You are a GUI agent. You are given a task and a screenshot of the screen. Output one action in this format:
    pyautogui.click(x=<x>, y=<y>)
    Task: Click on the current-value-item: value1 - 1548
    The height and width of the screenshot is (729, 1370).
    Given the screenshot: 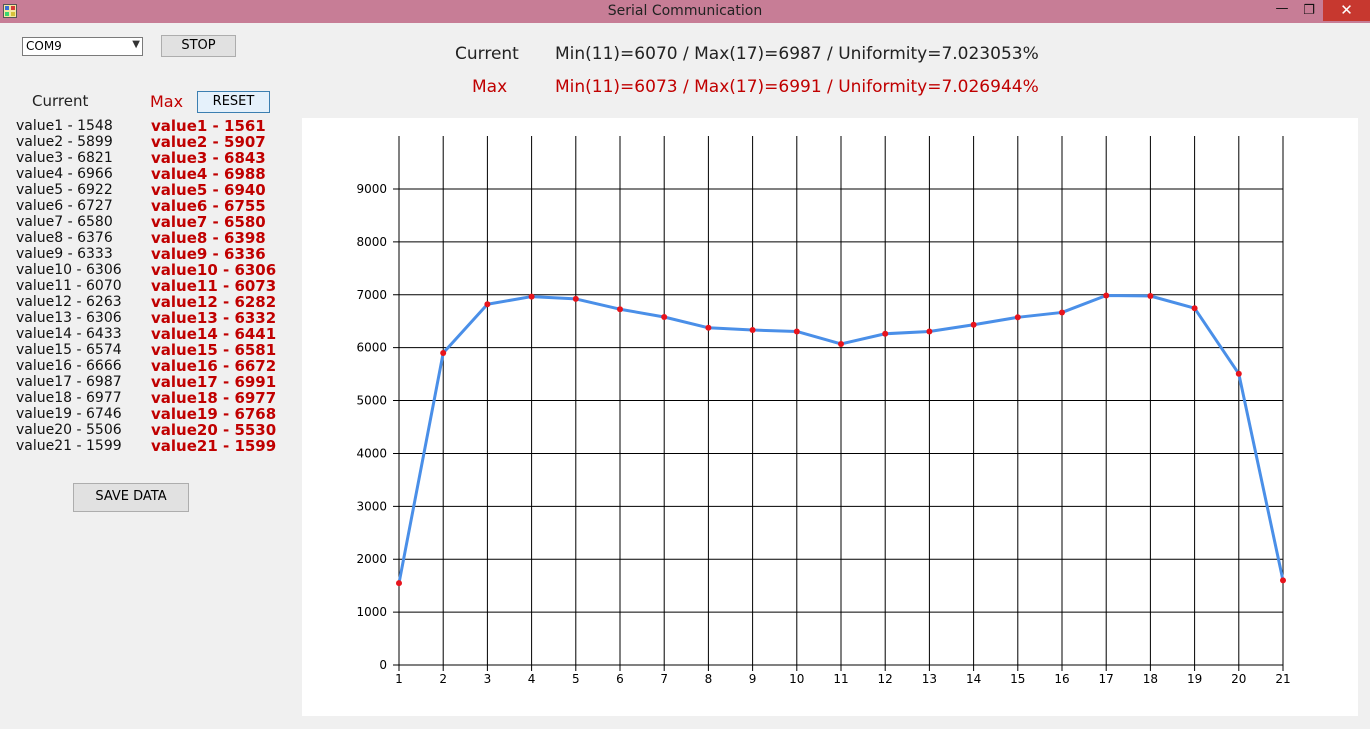 What is the action you would take?
    pyautogui.click(x=64, y=126)
    